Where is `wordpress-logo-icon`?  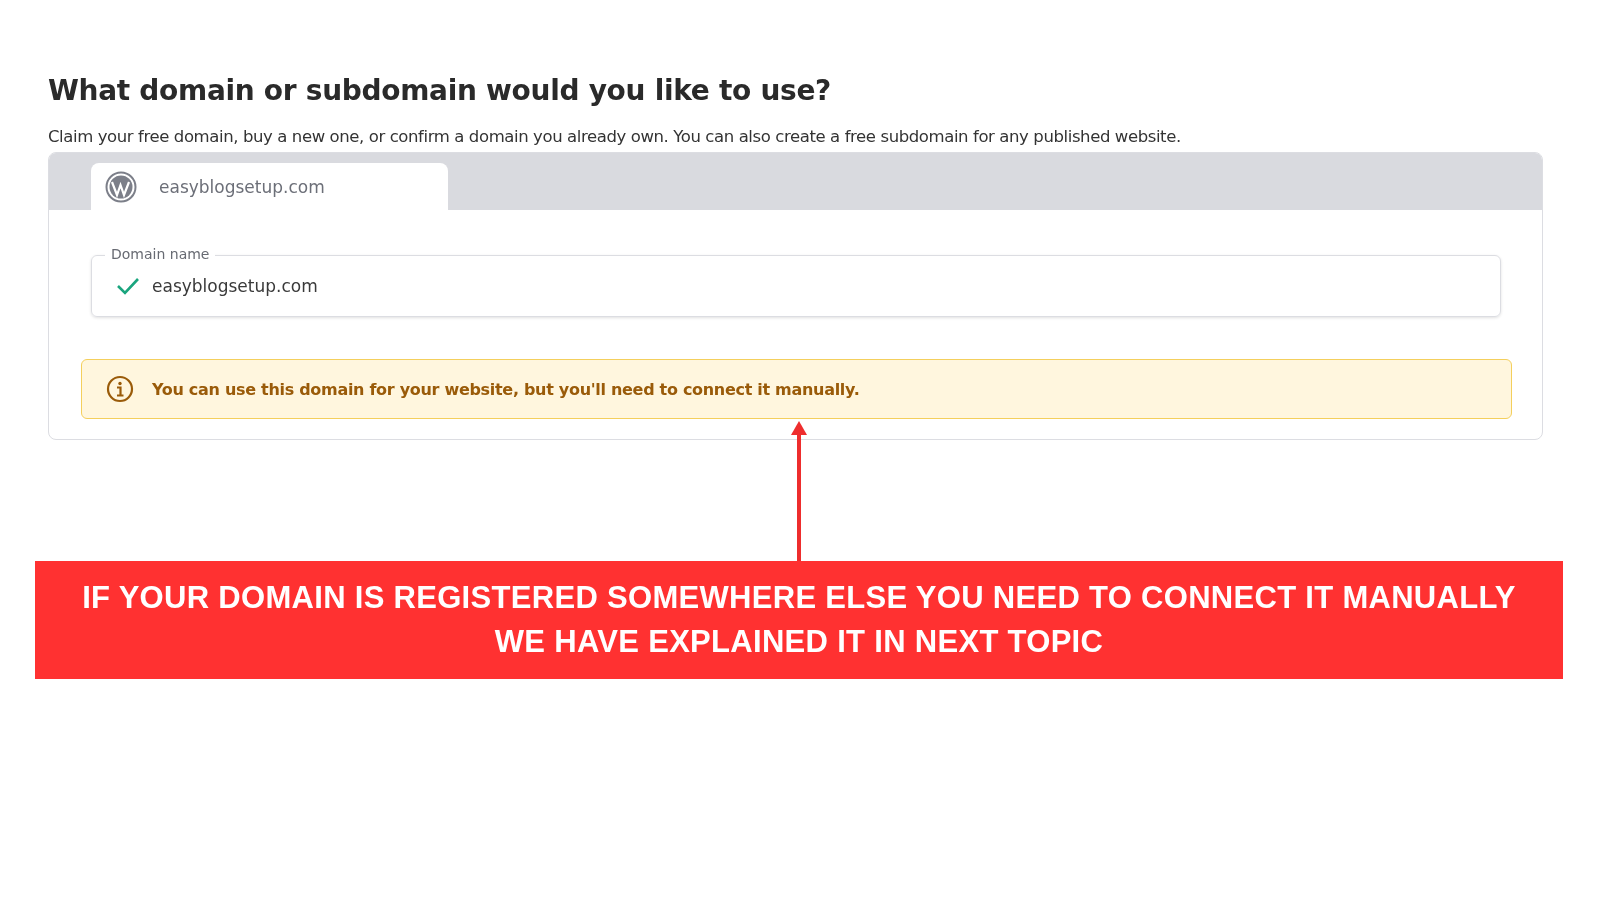
wordpress-logo-icon is located at coordinates (121, 186).